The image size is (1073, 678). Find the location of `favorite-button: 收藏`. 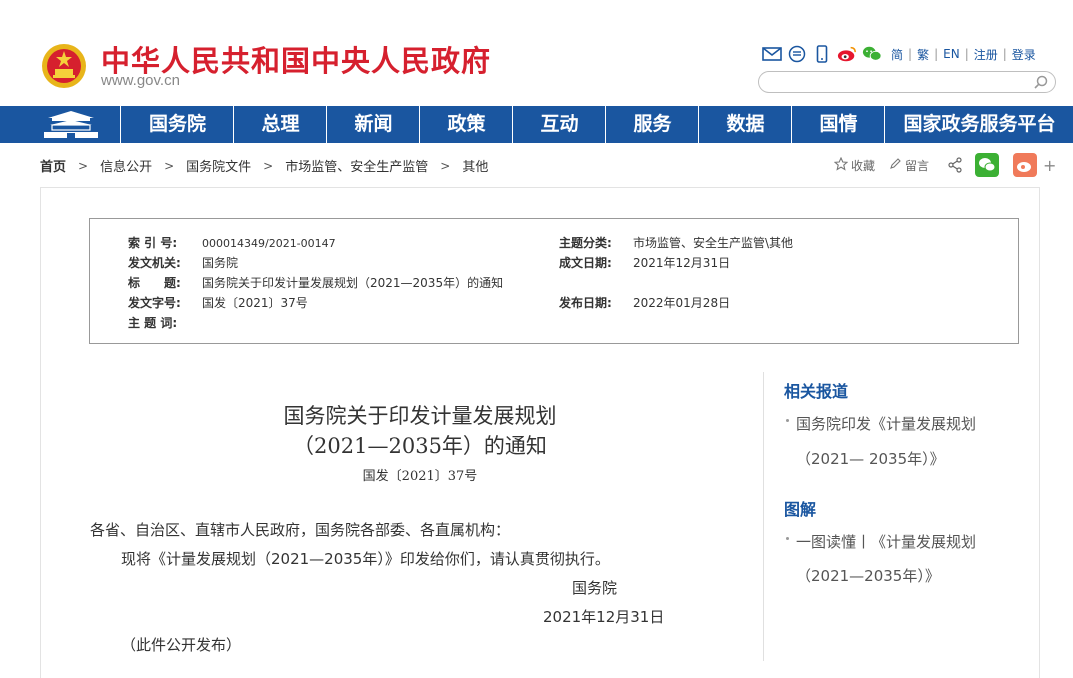

favorite-button: 收藏 is located at coordinates (854, 165).